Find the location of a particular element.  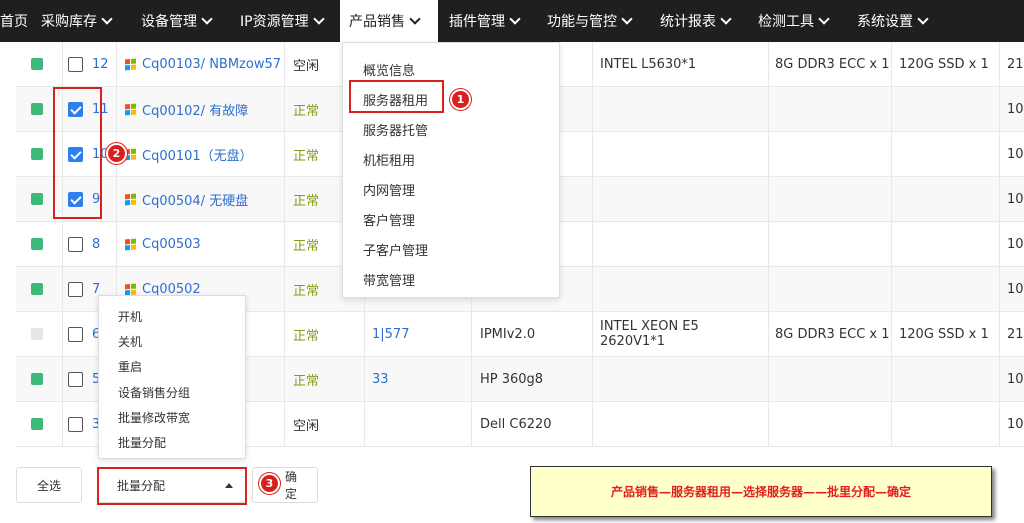

ip-address: 219. is located at coordinates (1015, 334).